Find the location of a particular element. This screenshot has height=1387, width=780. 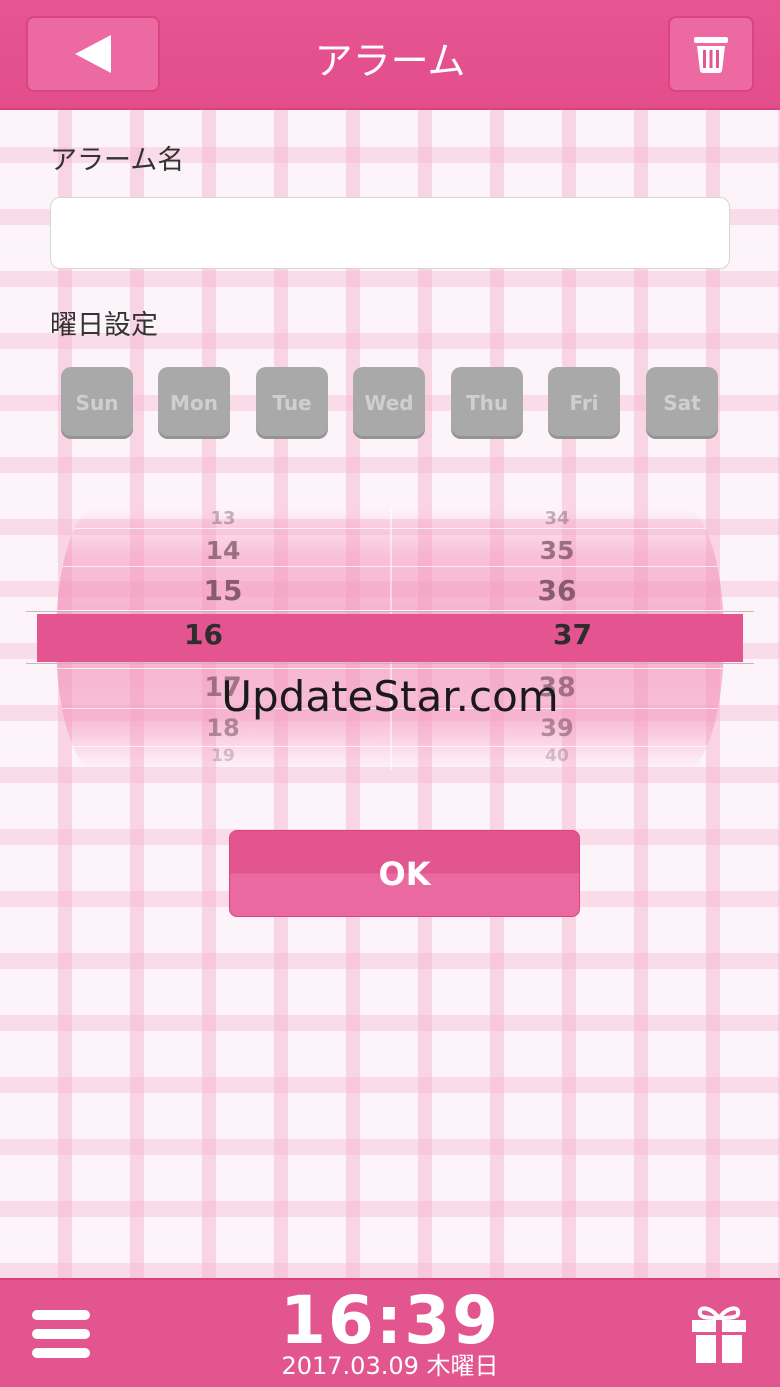

minute-option: 34 is located at coordinates (557, 518).